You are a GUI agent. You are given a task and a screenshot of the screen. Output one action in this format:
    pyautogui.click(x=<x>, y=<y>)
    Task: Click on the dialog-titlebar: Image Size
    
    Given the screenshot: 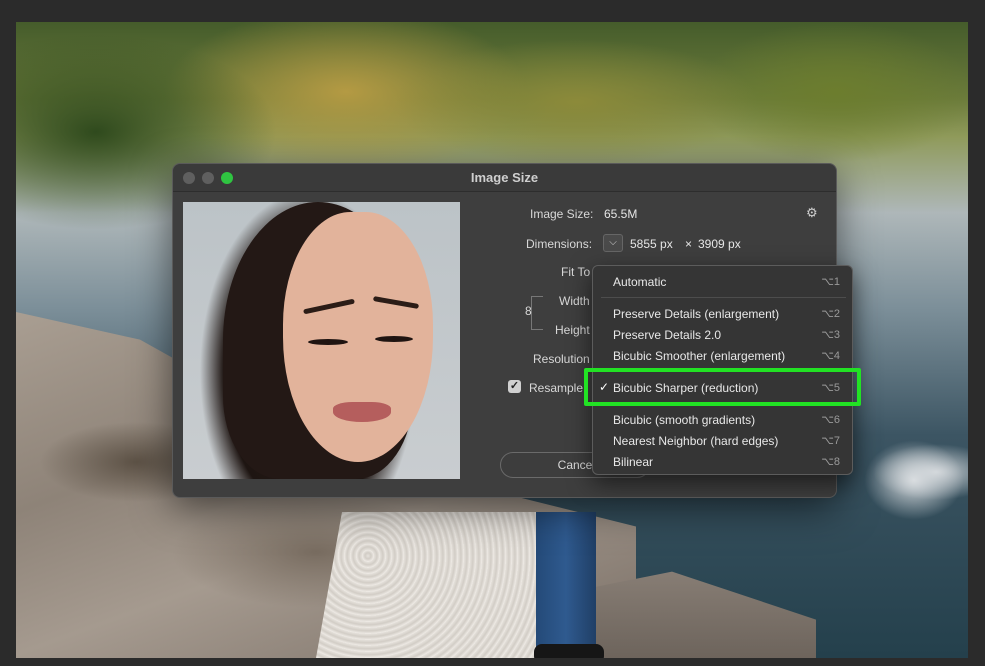 What is the action you would take?
    pyautogui.click(x=504, y=178)
    